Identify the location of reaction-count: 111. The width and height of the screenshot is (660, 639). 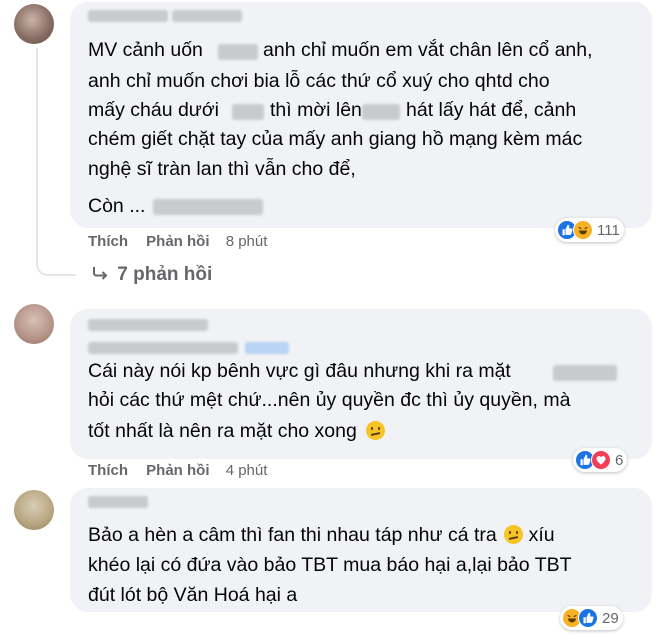
(608, 230).